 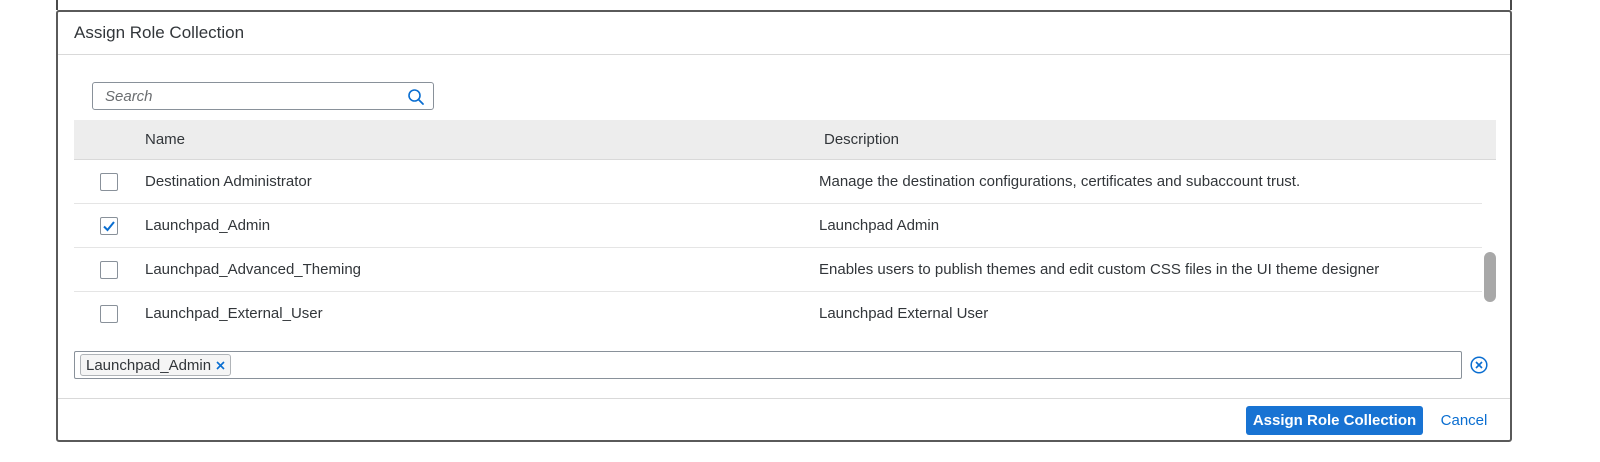 I want to click on role-name: Launchpad_Advanced_Theming, so click(x=253, y=269).